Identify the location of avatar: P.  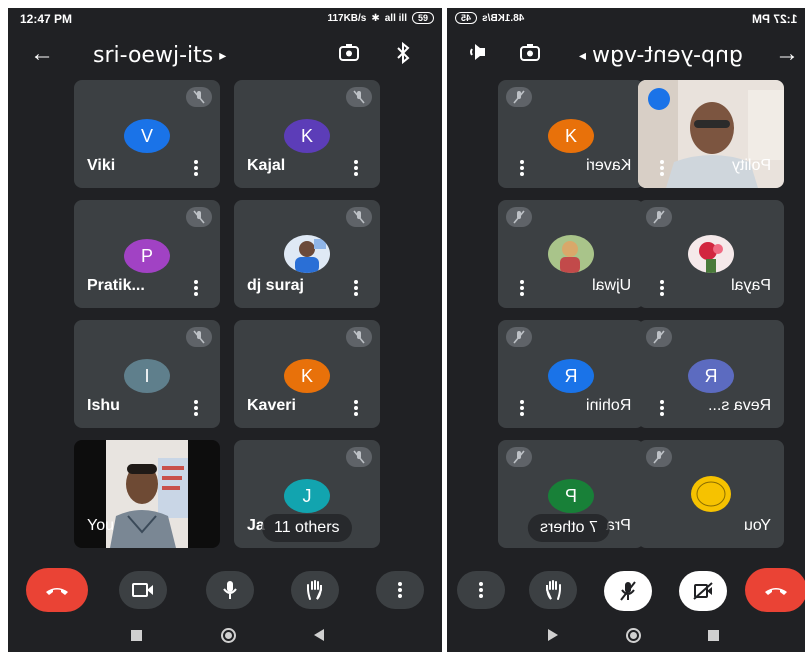
(571, 496).